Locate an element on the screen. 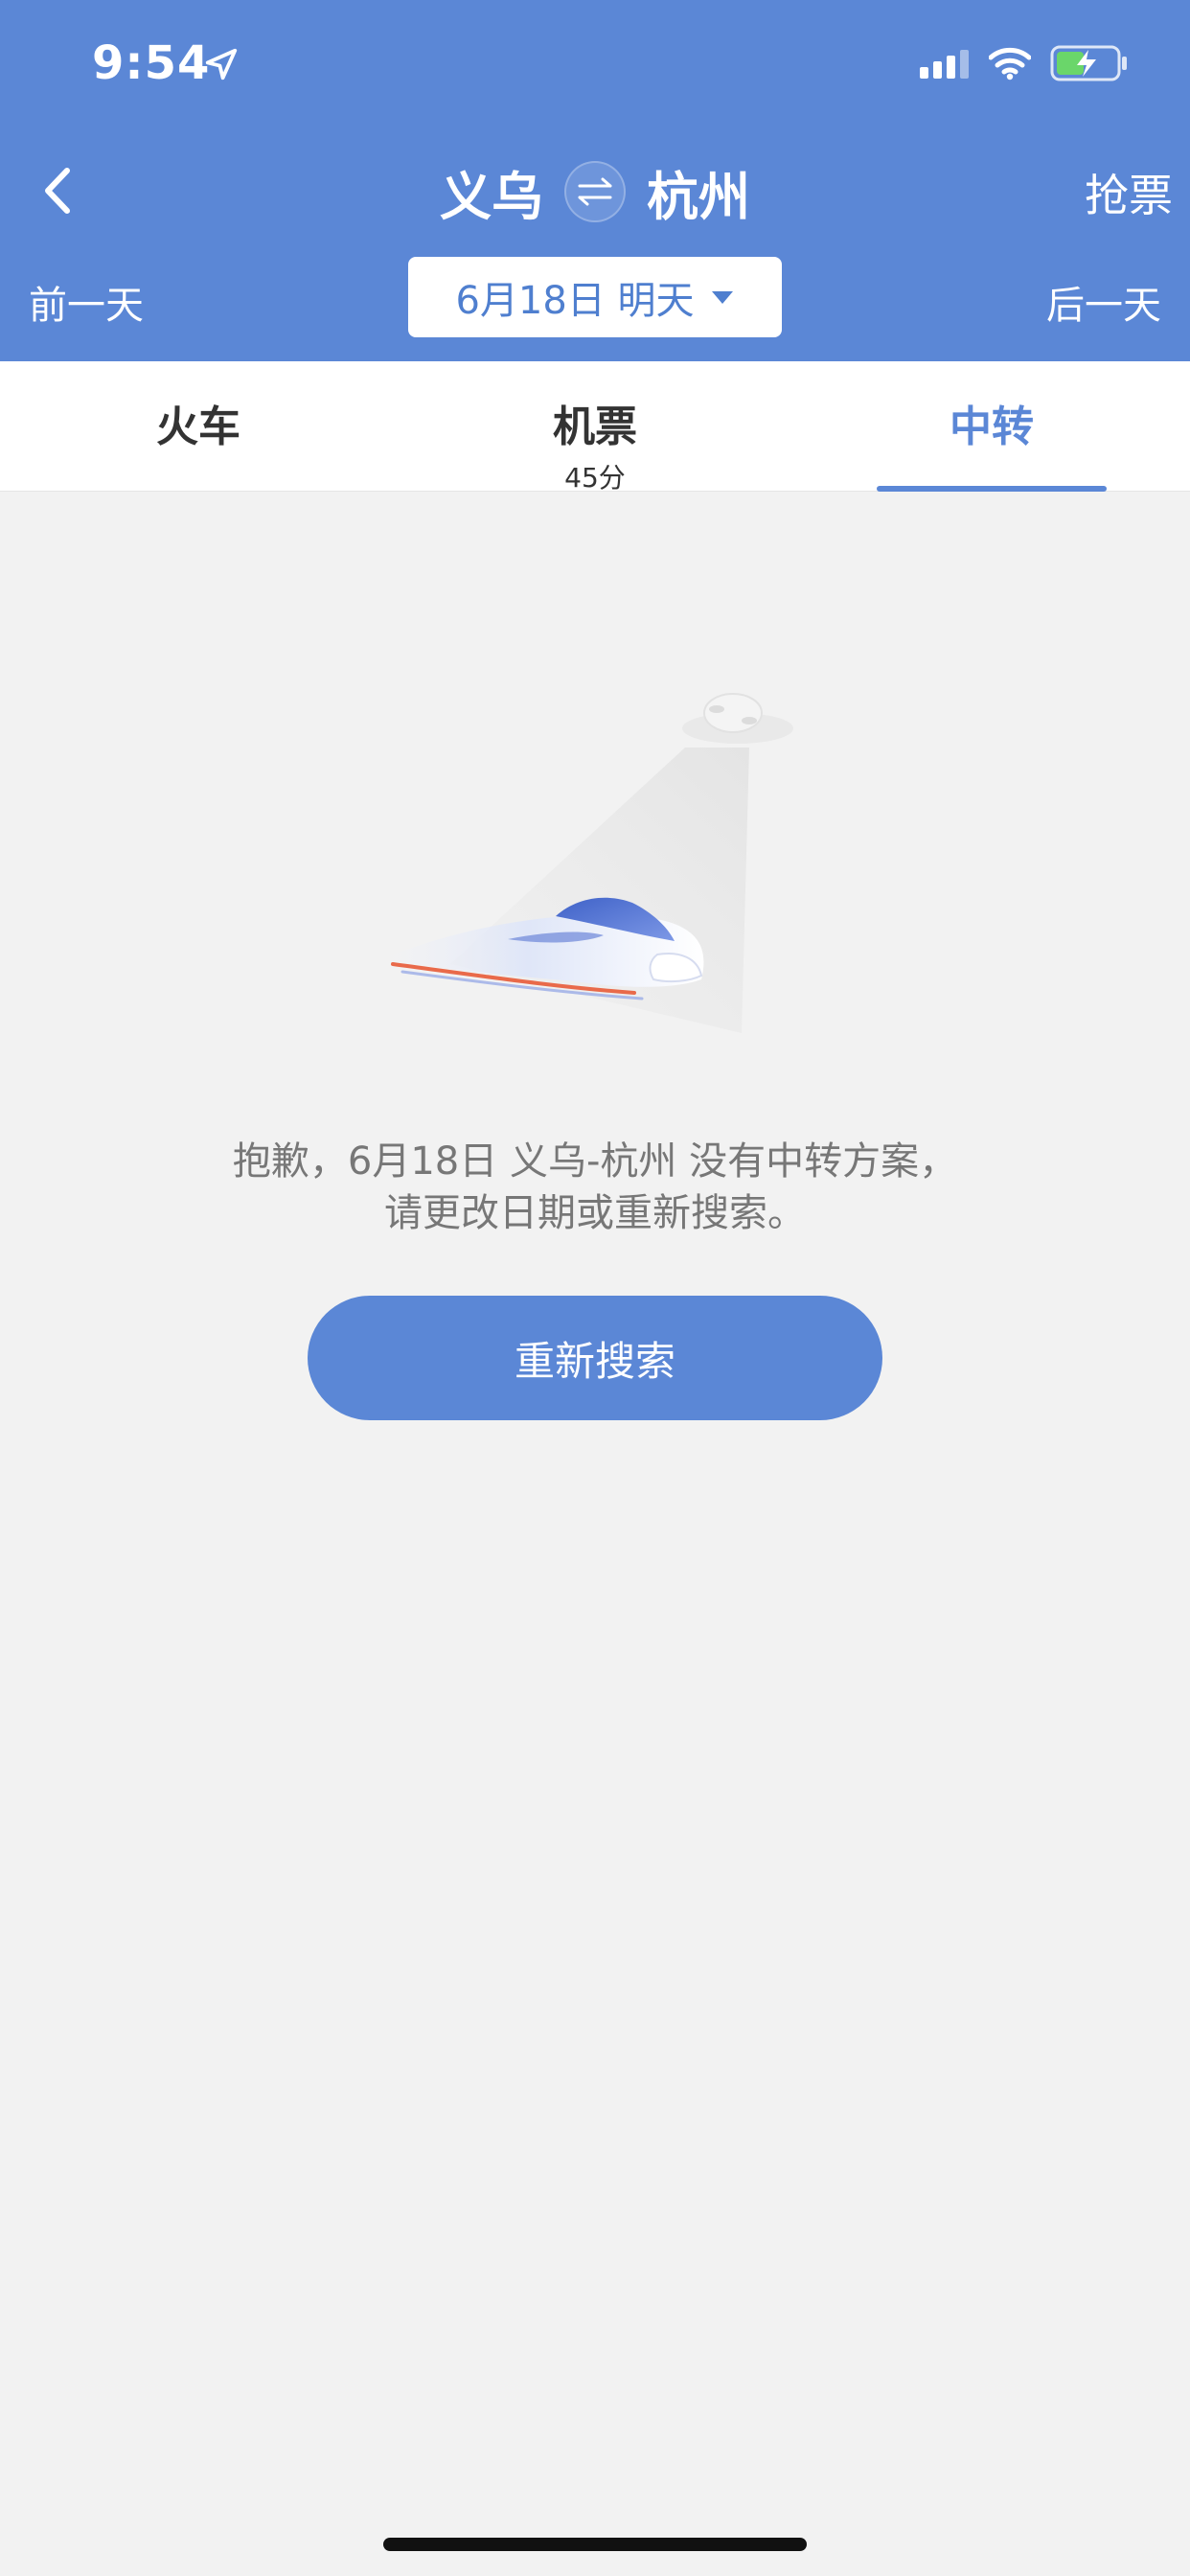  tab-bar: 火车 机票 45分 中转 is located at coordinates (595, 427).